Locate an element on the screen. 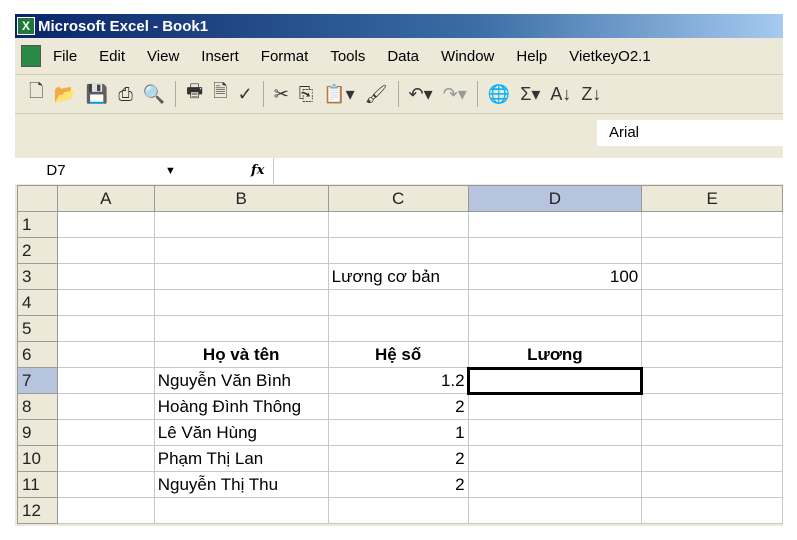 This screenshot has height=540, width=797. column-header-B: B is located at coordinates (241, 198).